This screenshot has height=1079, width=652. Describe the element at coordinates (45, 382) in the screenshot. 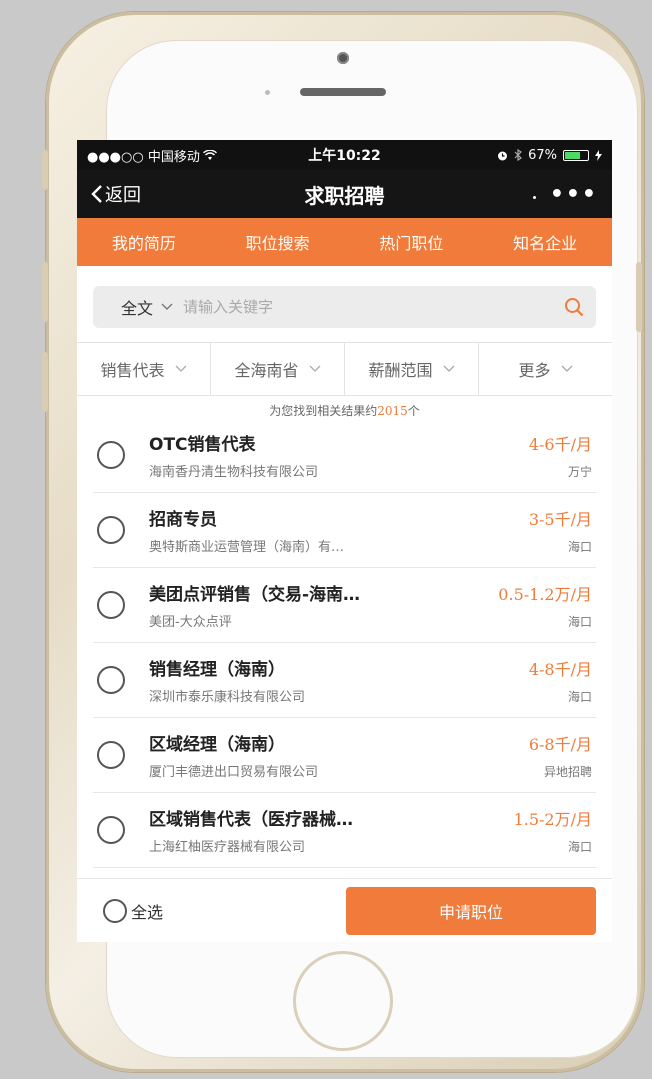

I see `volume-down-button` at that location.